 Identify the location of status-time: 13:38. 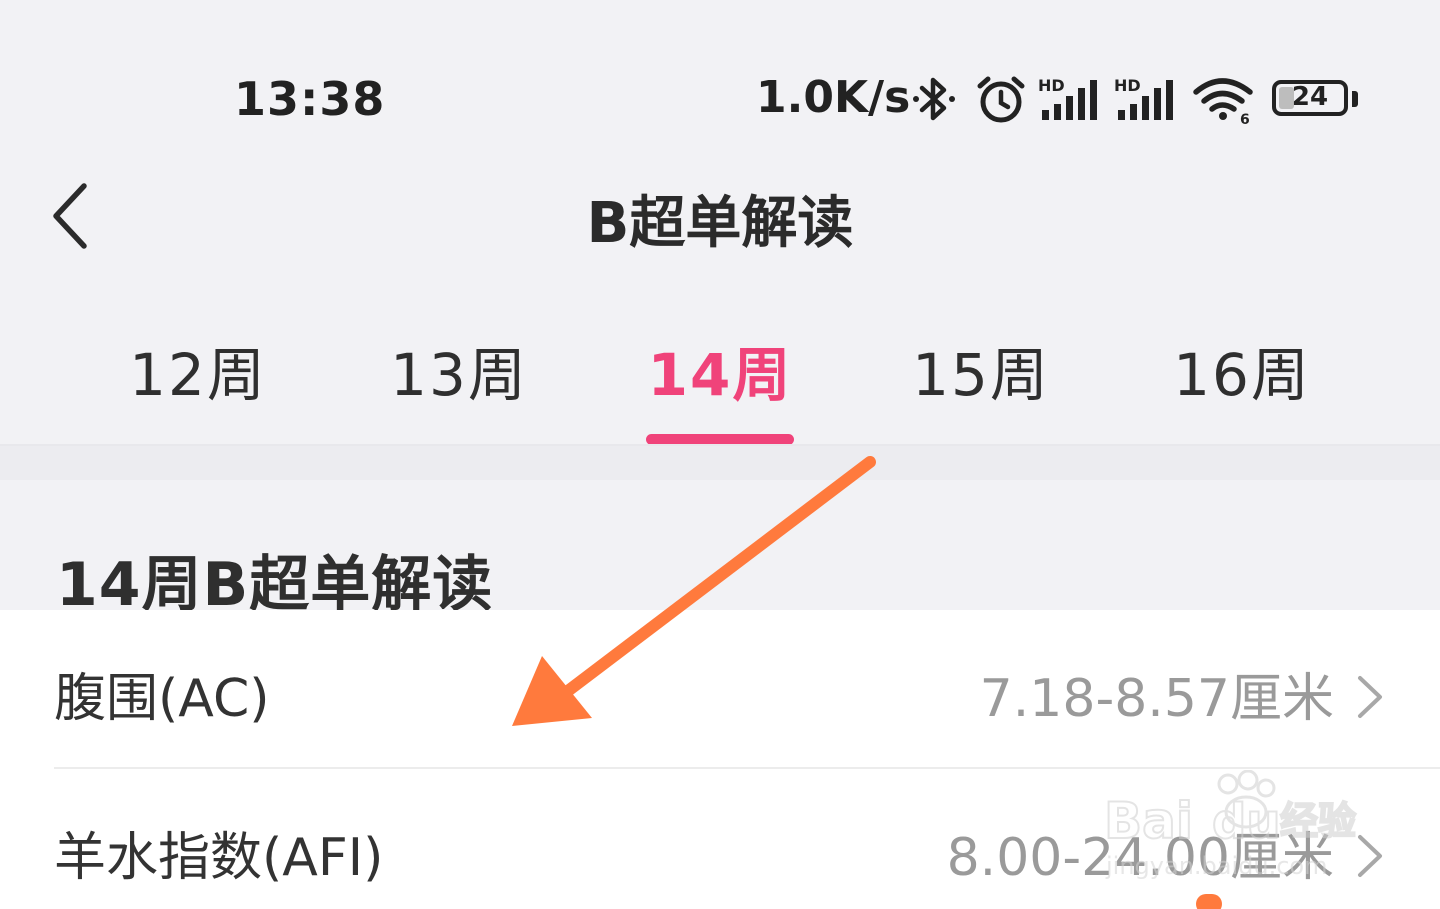
(310, 99).